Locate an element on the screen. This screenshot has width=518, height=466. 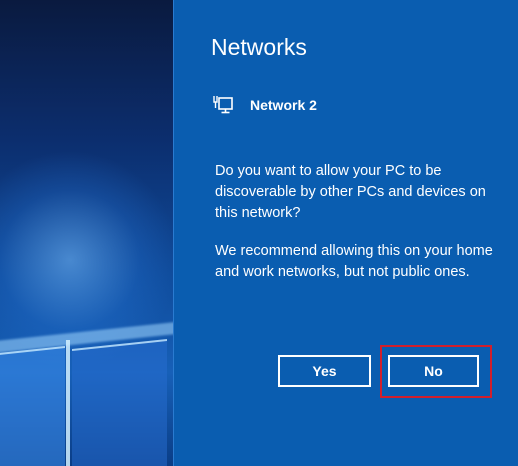
wallpaper-window-pane-left is located at coordinates (32, 406).